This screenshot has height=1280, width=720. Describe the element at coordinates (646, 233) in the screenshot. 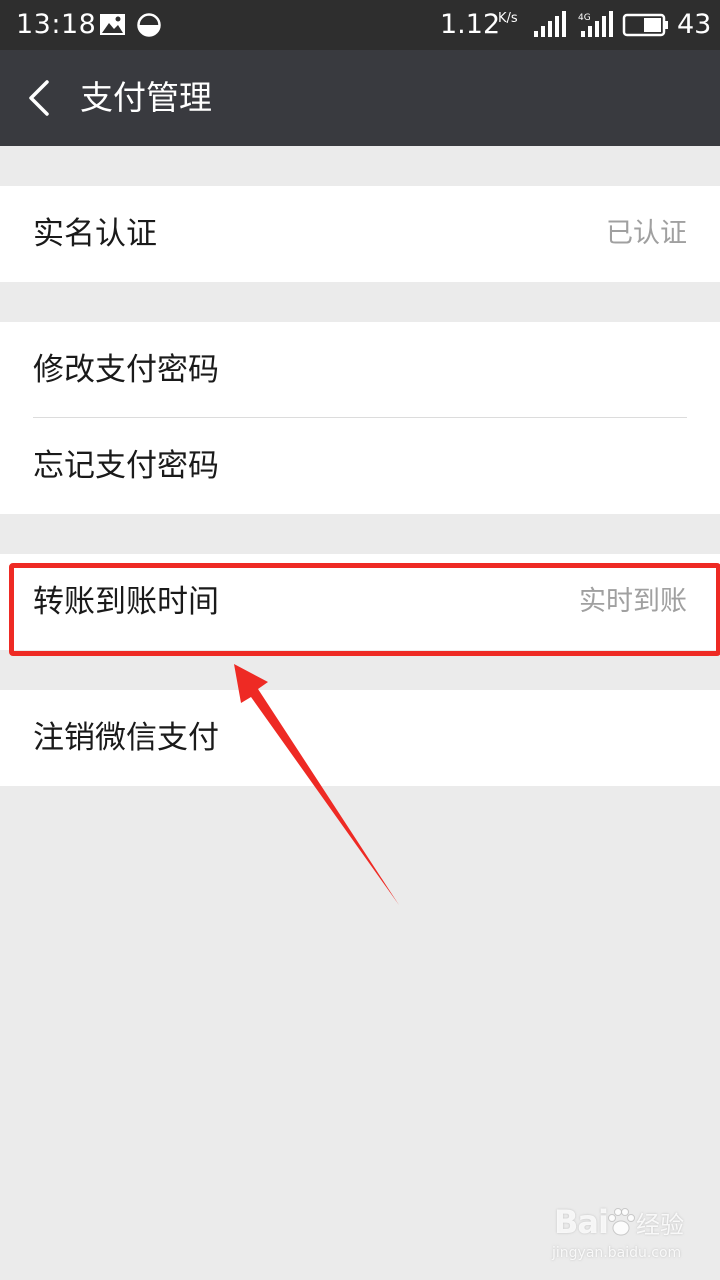

I see `cell-value: 已认证` at that location.